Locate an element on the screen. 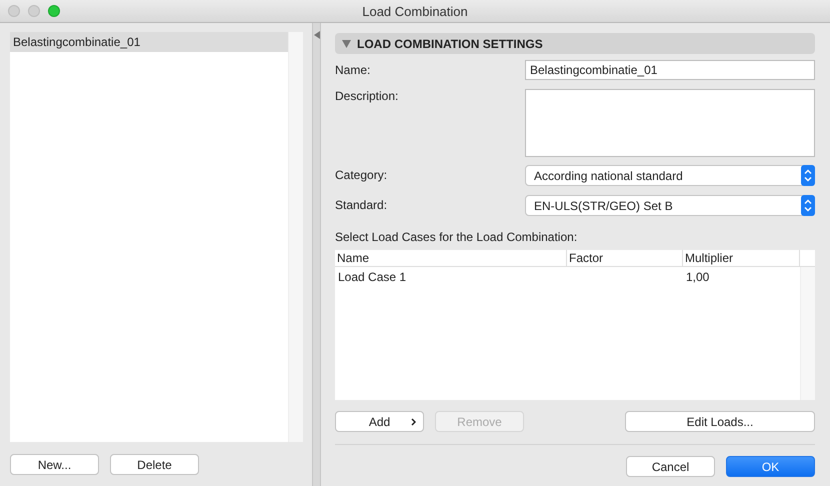  minimize-icon is located at coordinates (34, 11).